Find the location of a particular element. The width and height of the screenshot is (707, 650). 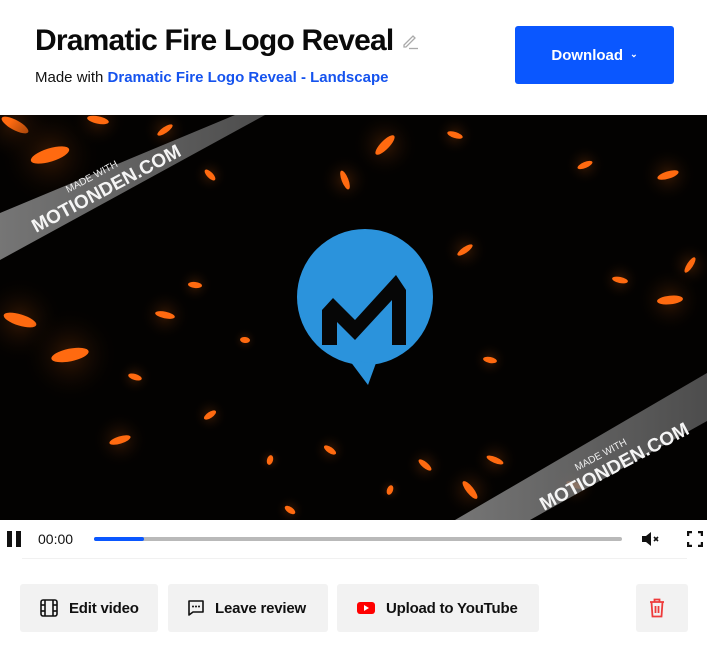

progress-bar is located at coordinates (358, 539).